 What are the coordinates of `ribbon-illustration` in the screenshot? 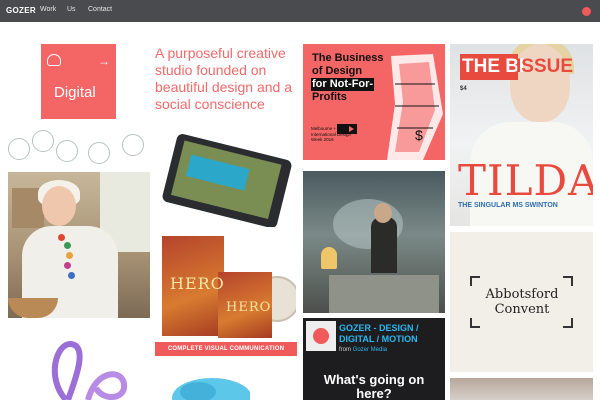 It's located at (89, 370).